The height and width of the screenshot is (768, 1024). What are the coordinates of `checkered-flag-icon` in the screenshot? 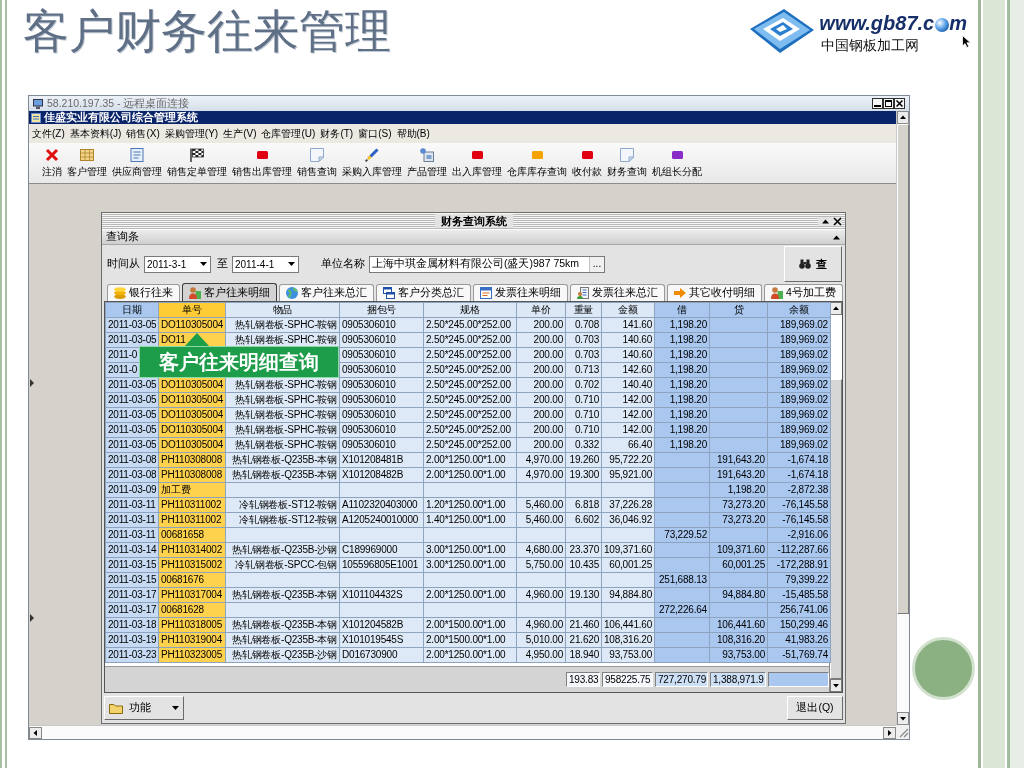 It's located at (197, 155).